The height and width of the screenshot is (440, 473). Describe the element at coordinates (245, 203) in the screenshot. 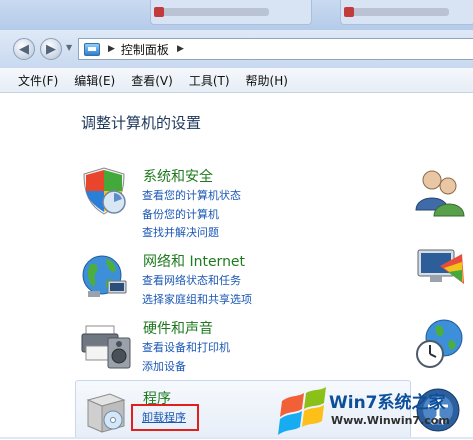

I see `category-system-security: 系统和安全 查看您的计算机状态 备份您的计算机 查找并解决问题` at that location.